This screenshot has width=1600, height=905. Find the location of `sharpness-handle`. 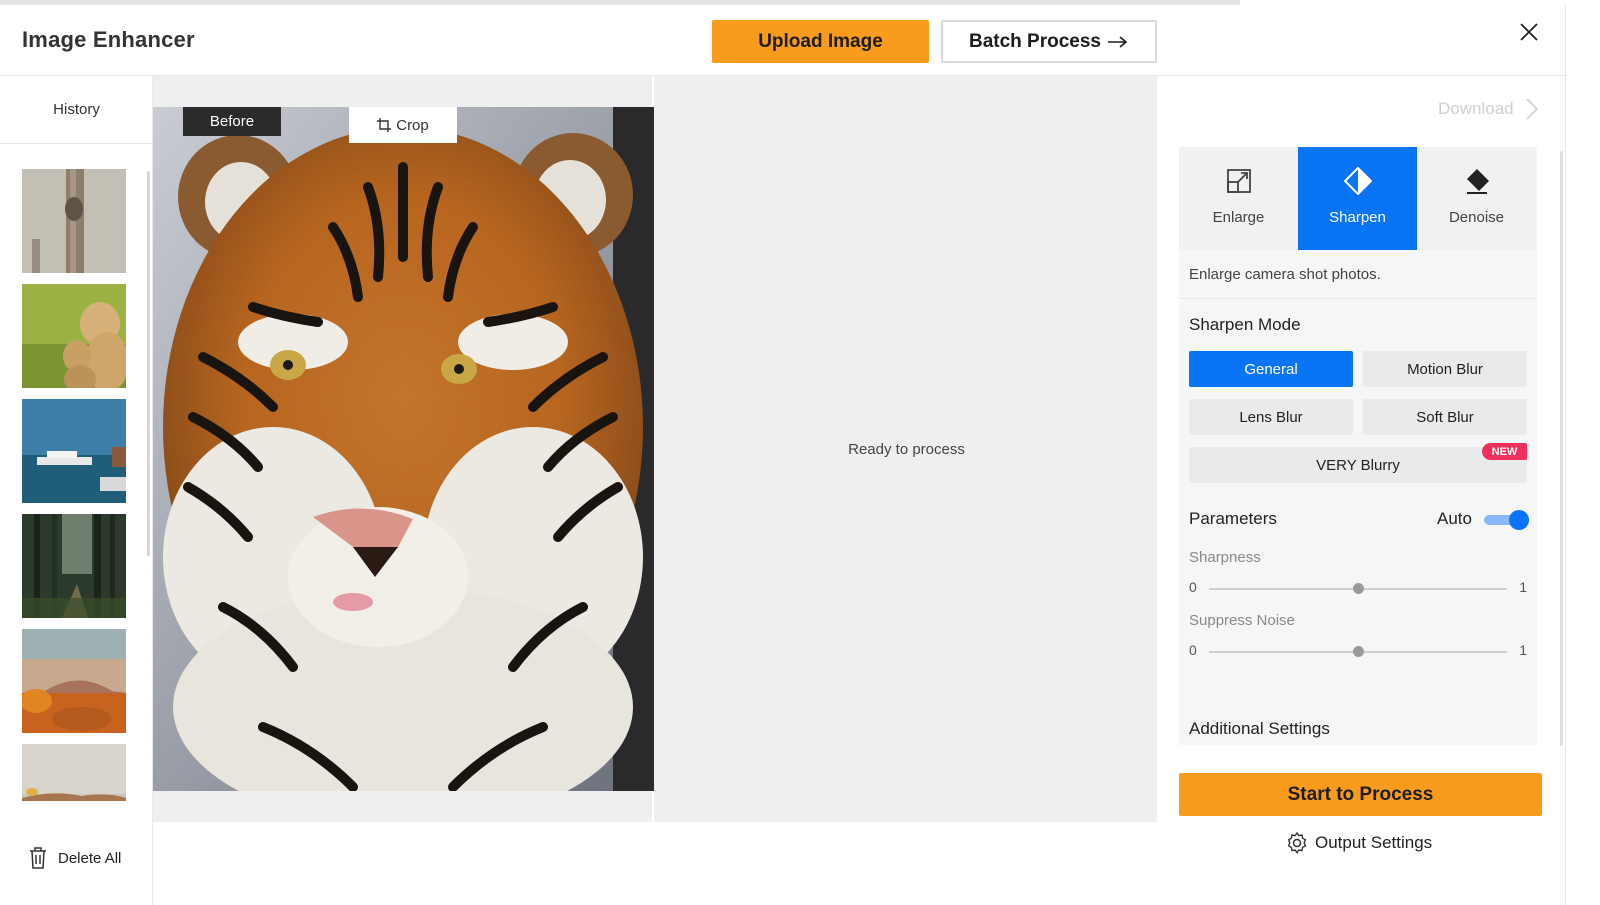

sharpness-handle is located at coordinates (1358, 588).